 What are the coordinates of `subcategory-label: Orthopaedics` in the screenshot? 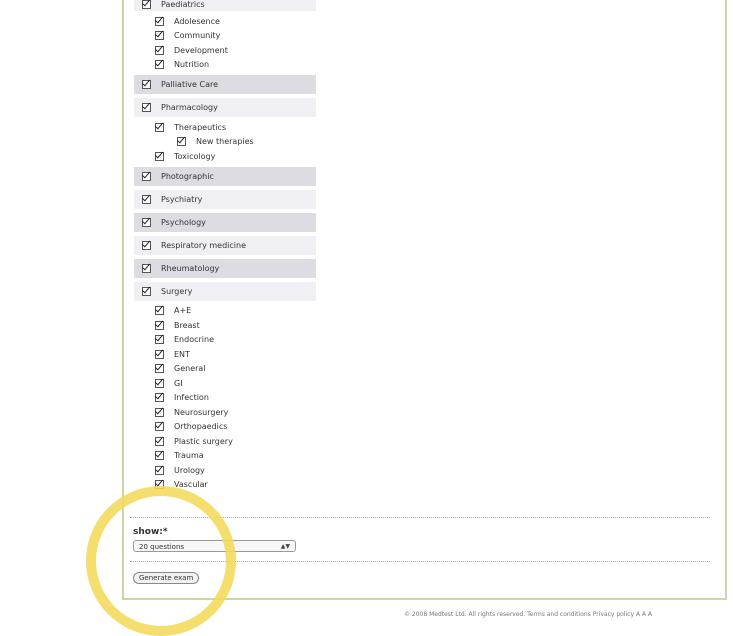 It's located at (201, 427).